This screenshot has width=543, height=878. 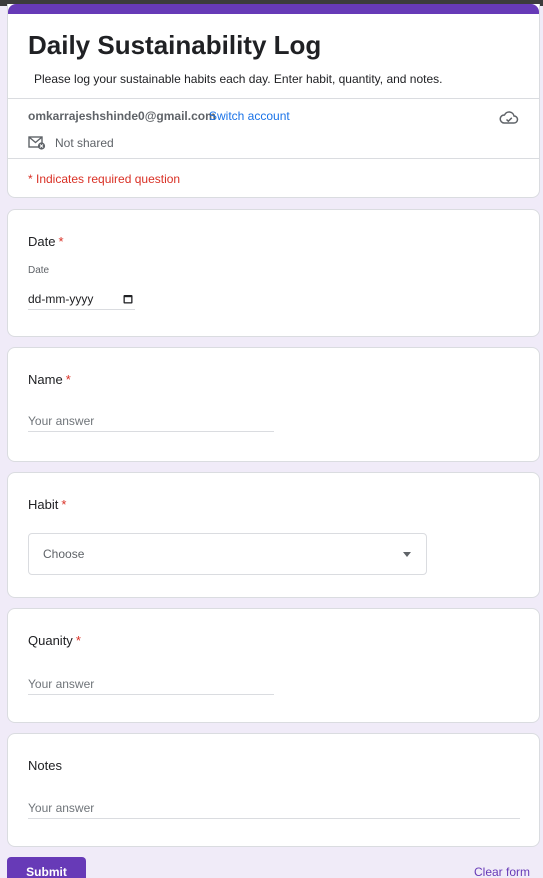 I want to click on question-title-text: Date, so click(x=42, y=241).